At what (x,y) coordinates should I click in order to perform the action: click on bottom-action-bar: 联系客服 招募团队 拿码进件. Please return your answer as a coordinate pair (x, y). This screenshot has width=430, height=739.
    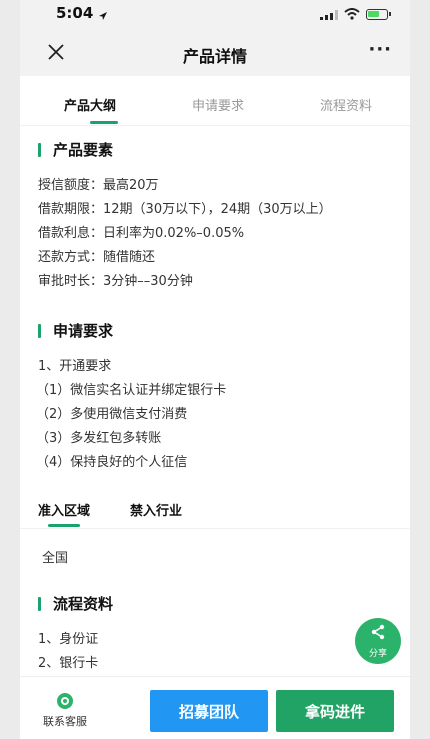
    Looking at the image, I should click on (215, 707).